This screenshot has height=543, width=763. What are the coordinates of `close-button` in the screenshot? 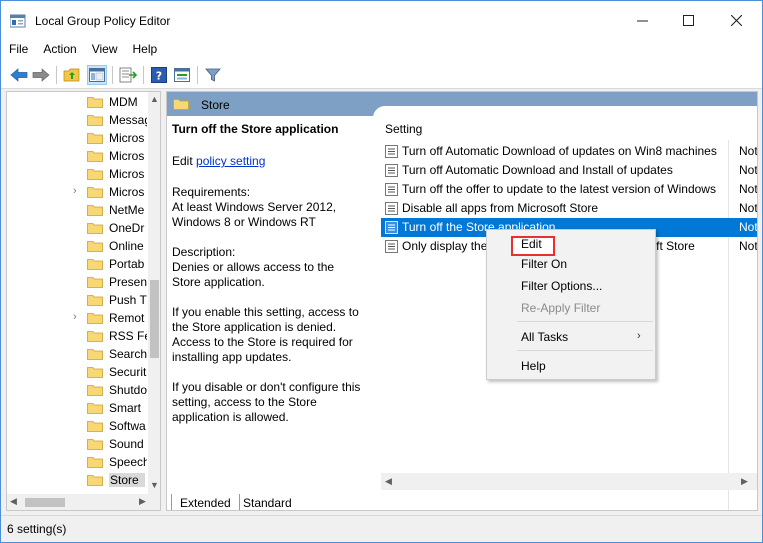 It's located at (736, 20).